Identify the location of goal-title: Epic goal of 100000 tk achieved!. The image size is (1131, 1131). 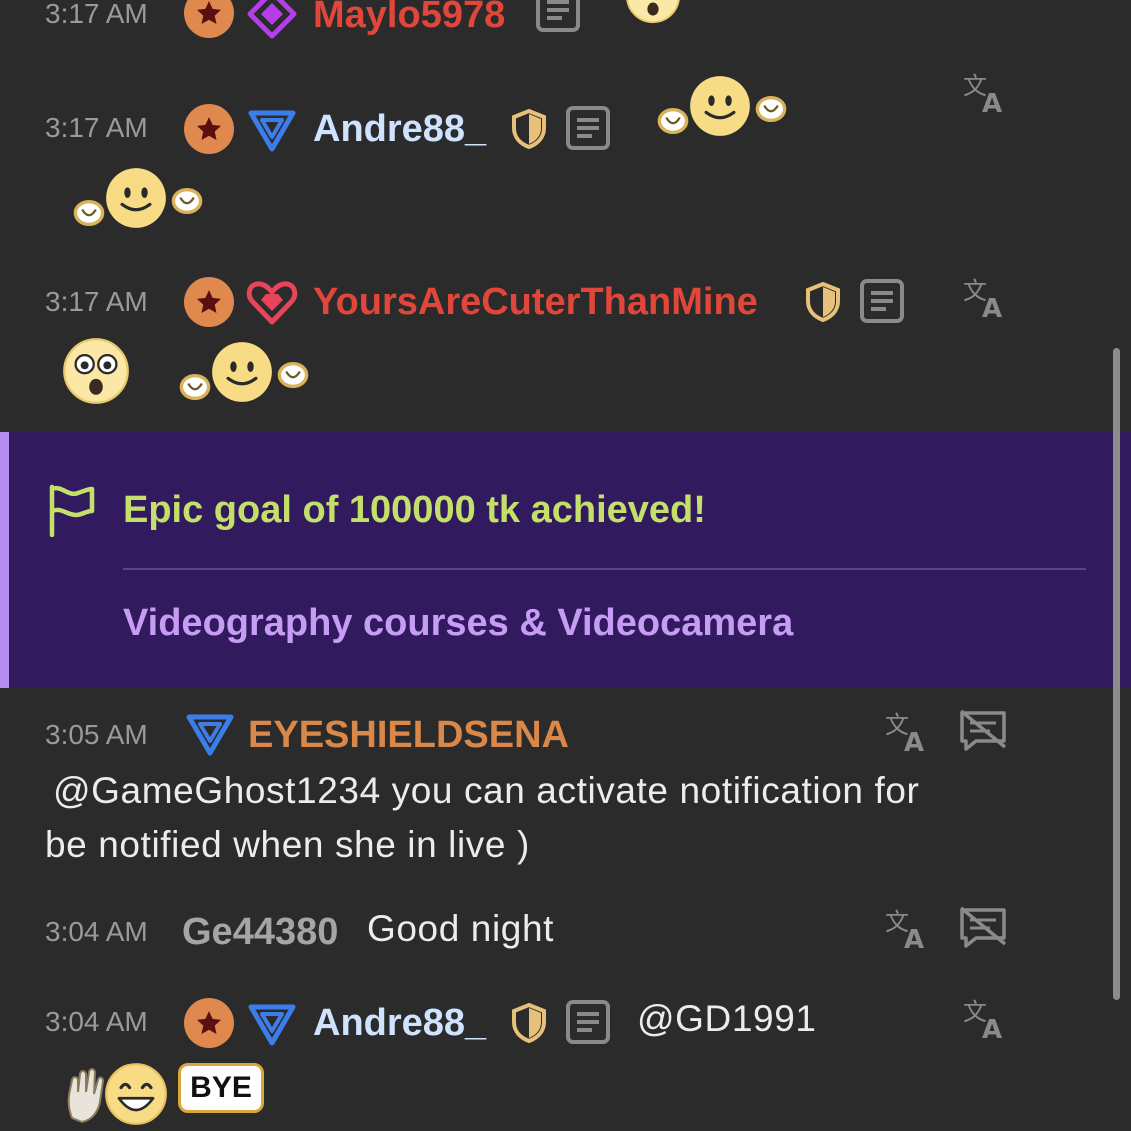
(414, 510).